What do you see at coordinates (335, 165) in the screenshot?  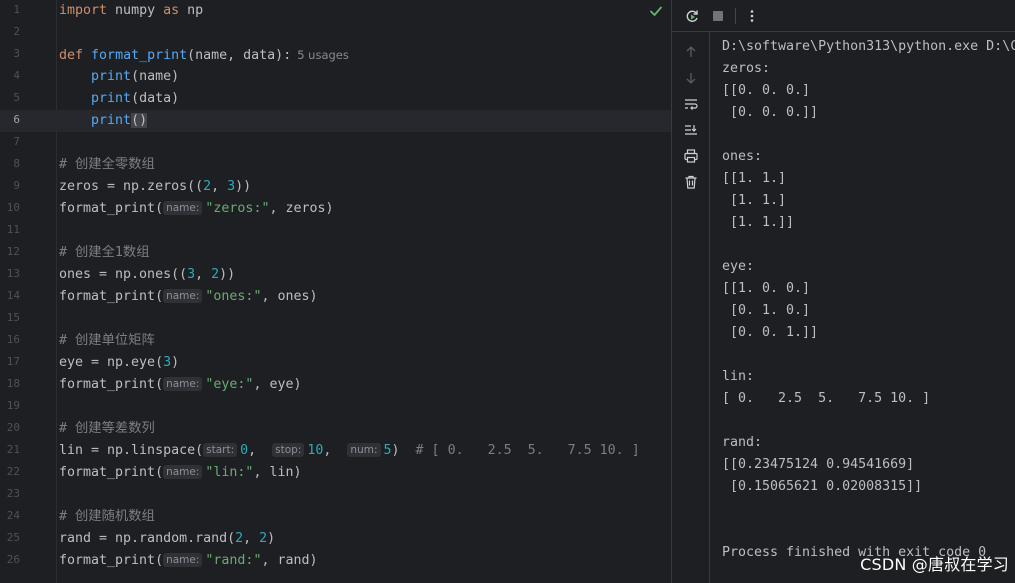 I see `code-line: 8 # 创建全零数组` at bounding box center [335, 165].